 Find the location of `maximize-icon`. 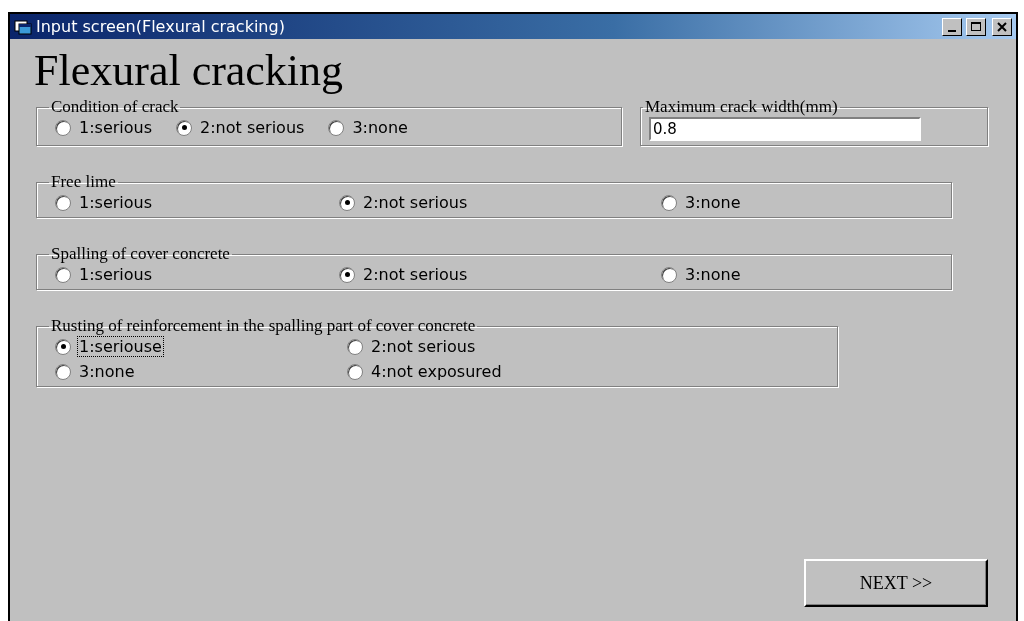

maximize-icon is located at coordinates (976, 26).